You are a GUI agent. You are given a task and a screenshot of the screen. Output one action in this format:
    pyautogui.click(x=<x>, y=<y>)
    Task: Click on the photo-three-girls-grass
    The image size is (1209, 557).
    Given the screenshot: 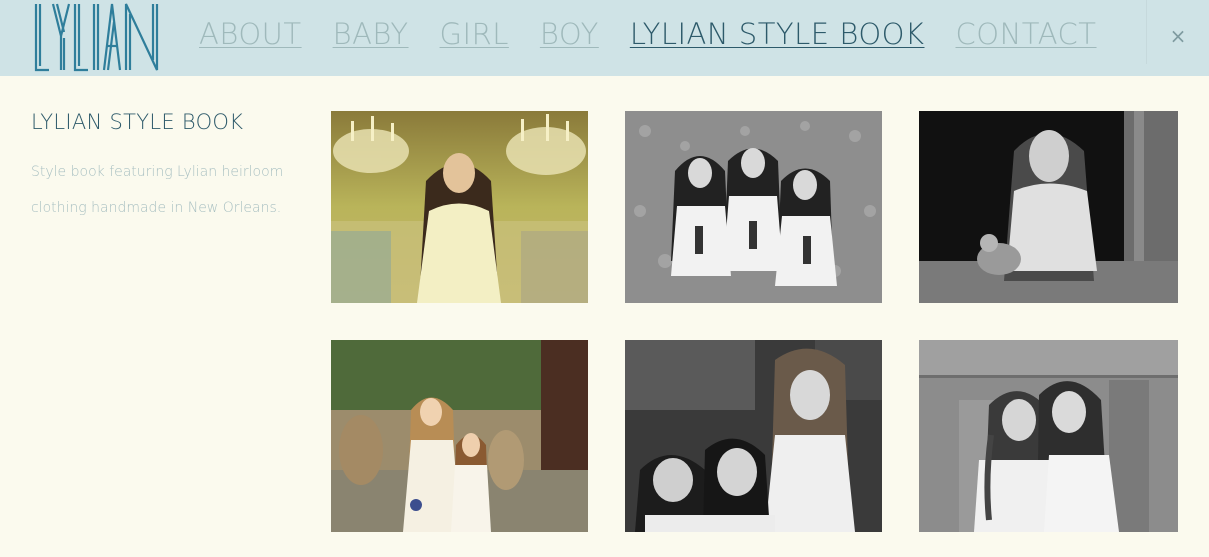 What is the action you would take?
    pyautogui.click(x=753, y=207)
    